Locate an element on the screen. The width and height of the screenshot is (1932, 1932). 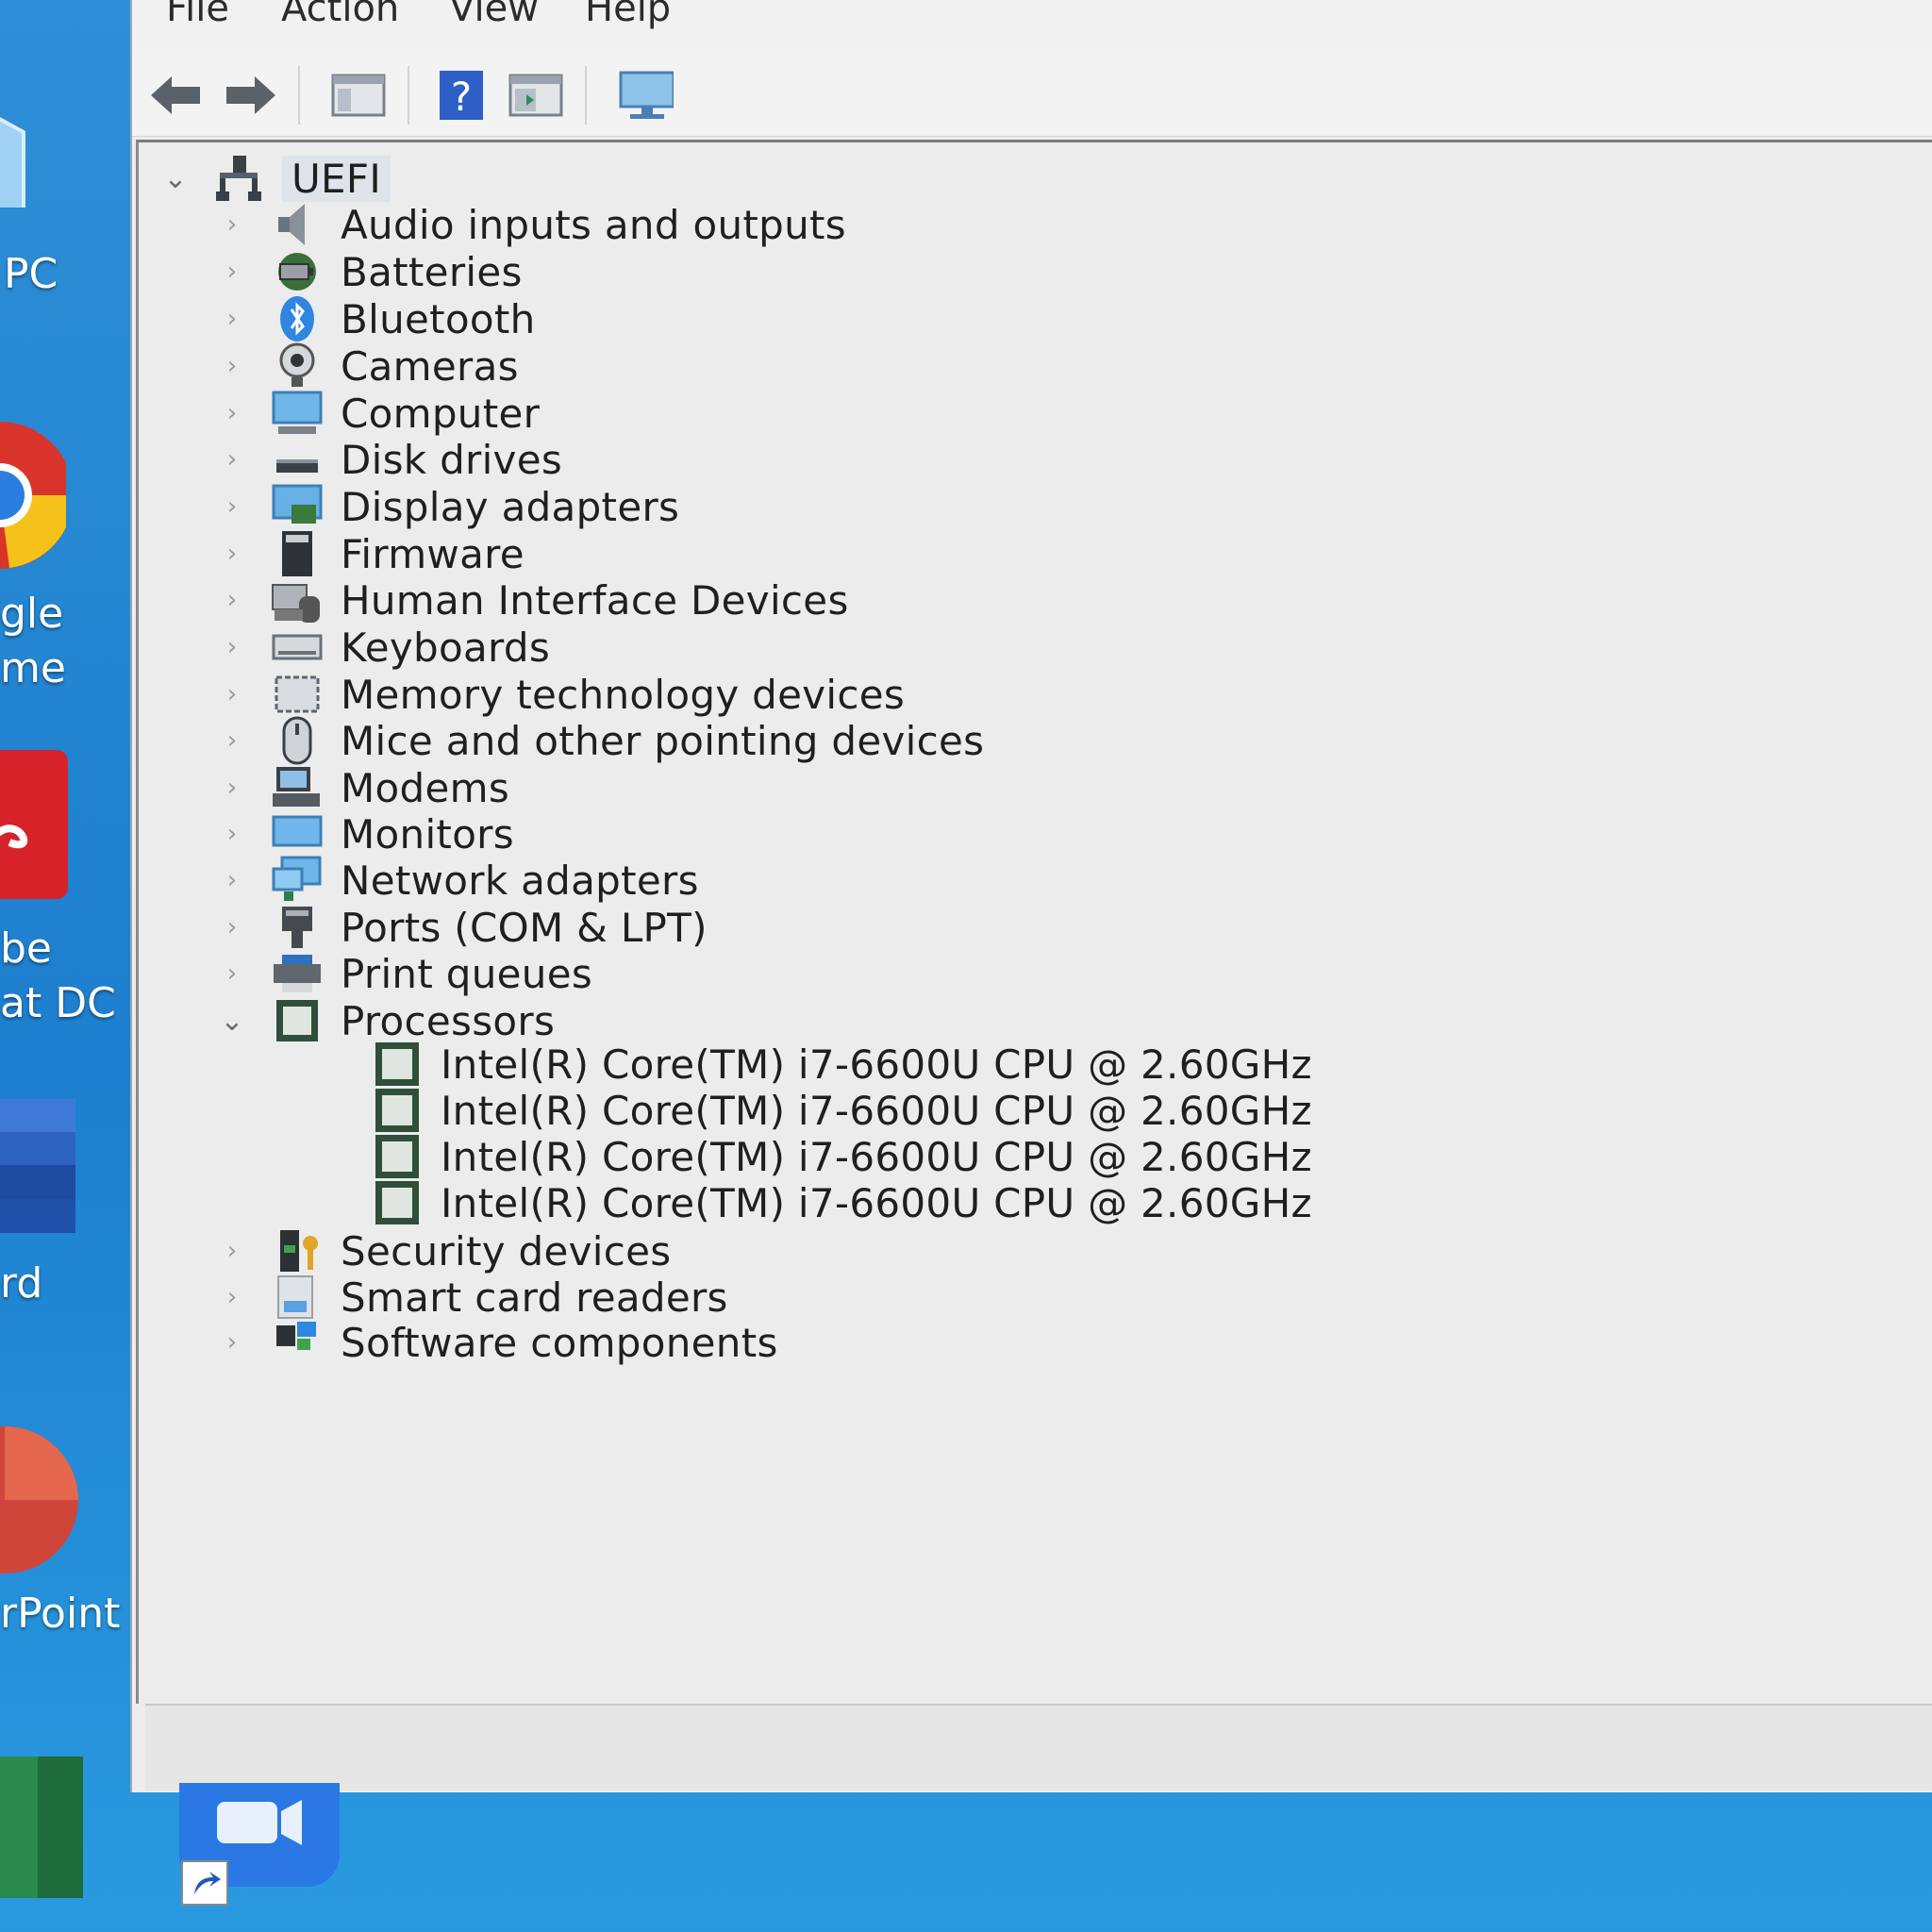
tree-item-label: Keyboards is located at coordinates (446, 648).